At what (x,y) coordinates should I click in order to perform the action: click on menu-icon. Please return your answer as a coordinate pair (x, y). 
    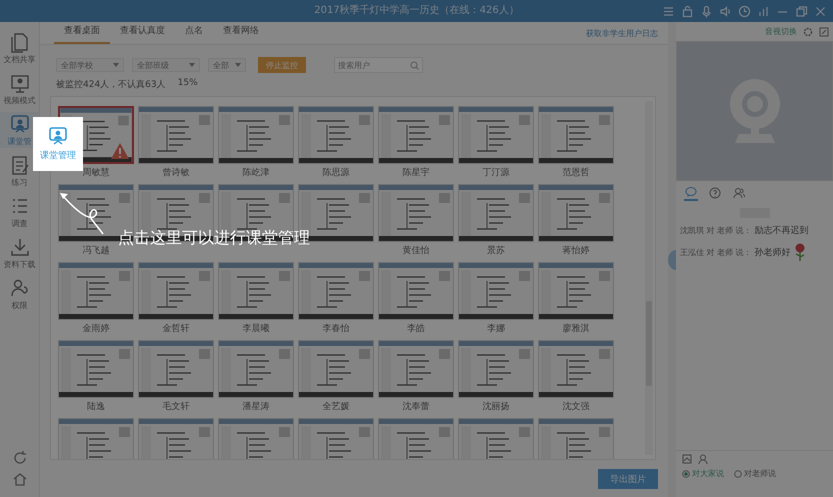
    Looking at the image, I should click on (668, 11).